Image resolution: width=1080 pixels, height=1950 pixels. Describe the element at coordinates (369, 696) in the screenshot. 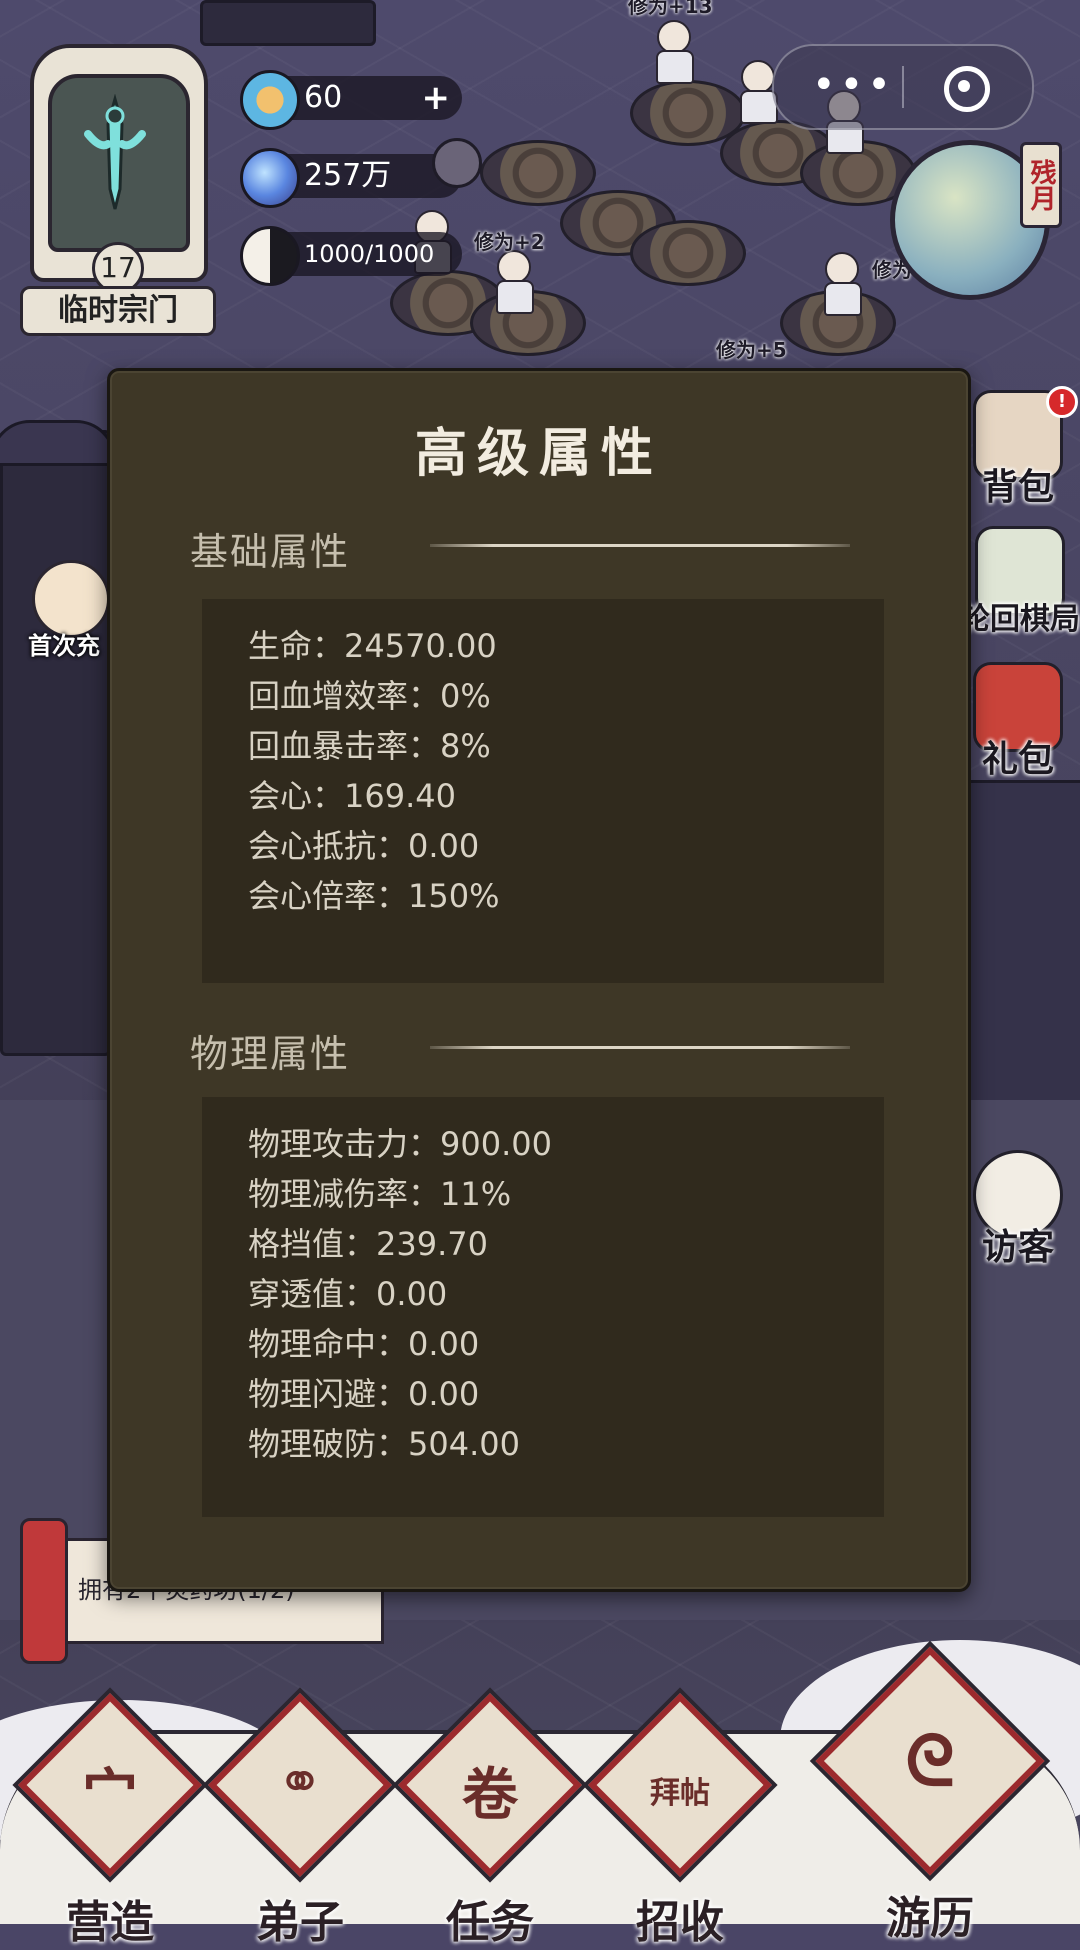

I see `stat-heal-efficiency: 回血增效率：0%` at that location.